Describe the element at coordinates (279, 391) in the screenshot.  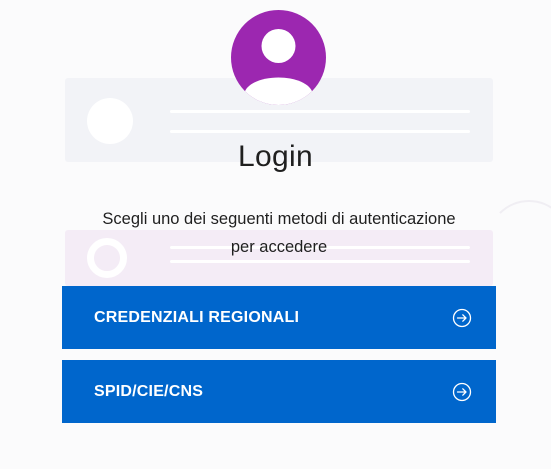
I see `spid-cie-cns-button: SPID/CIE/CNS` at that location.